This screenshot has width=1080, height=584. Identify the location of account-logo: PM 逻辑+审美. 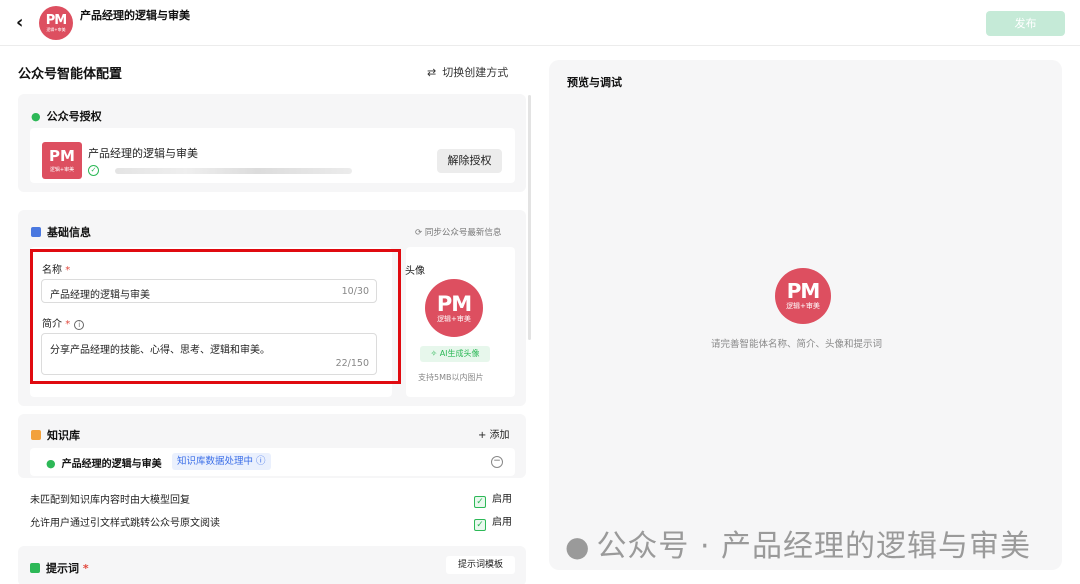
(62, 160).